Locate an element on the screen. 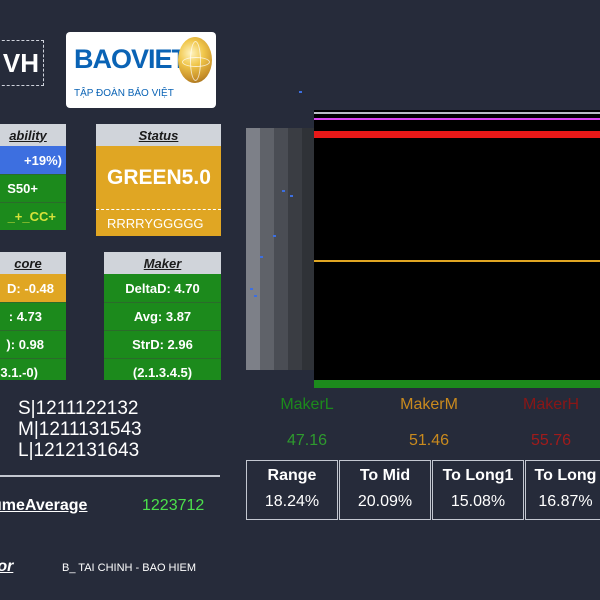  liquidity-card: ability +19%) S50+ _+_CC+ is located at coordinates (33, 180).